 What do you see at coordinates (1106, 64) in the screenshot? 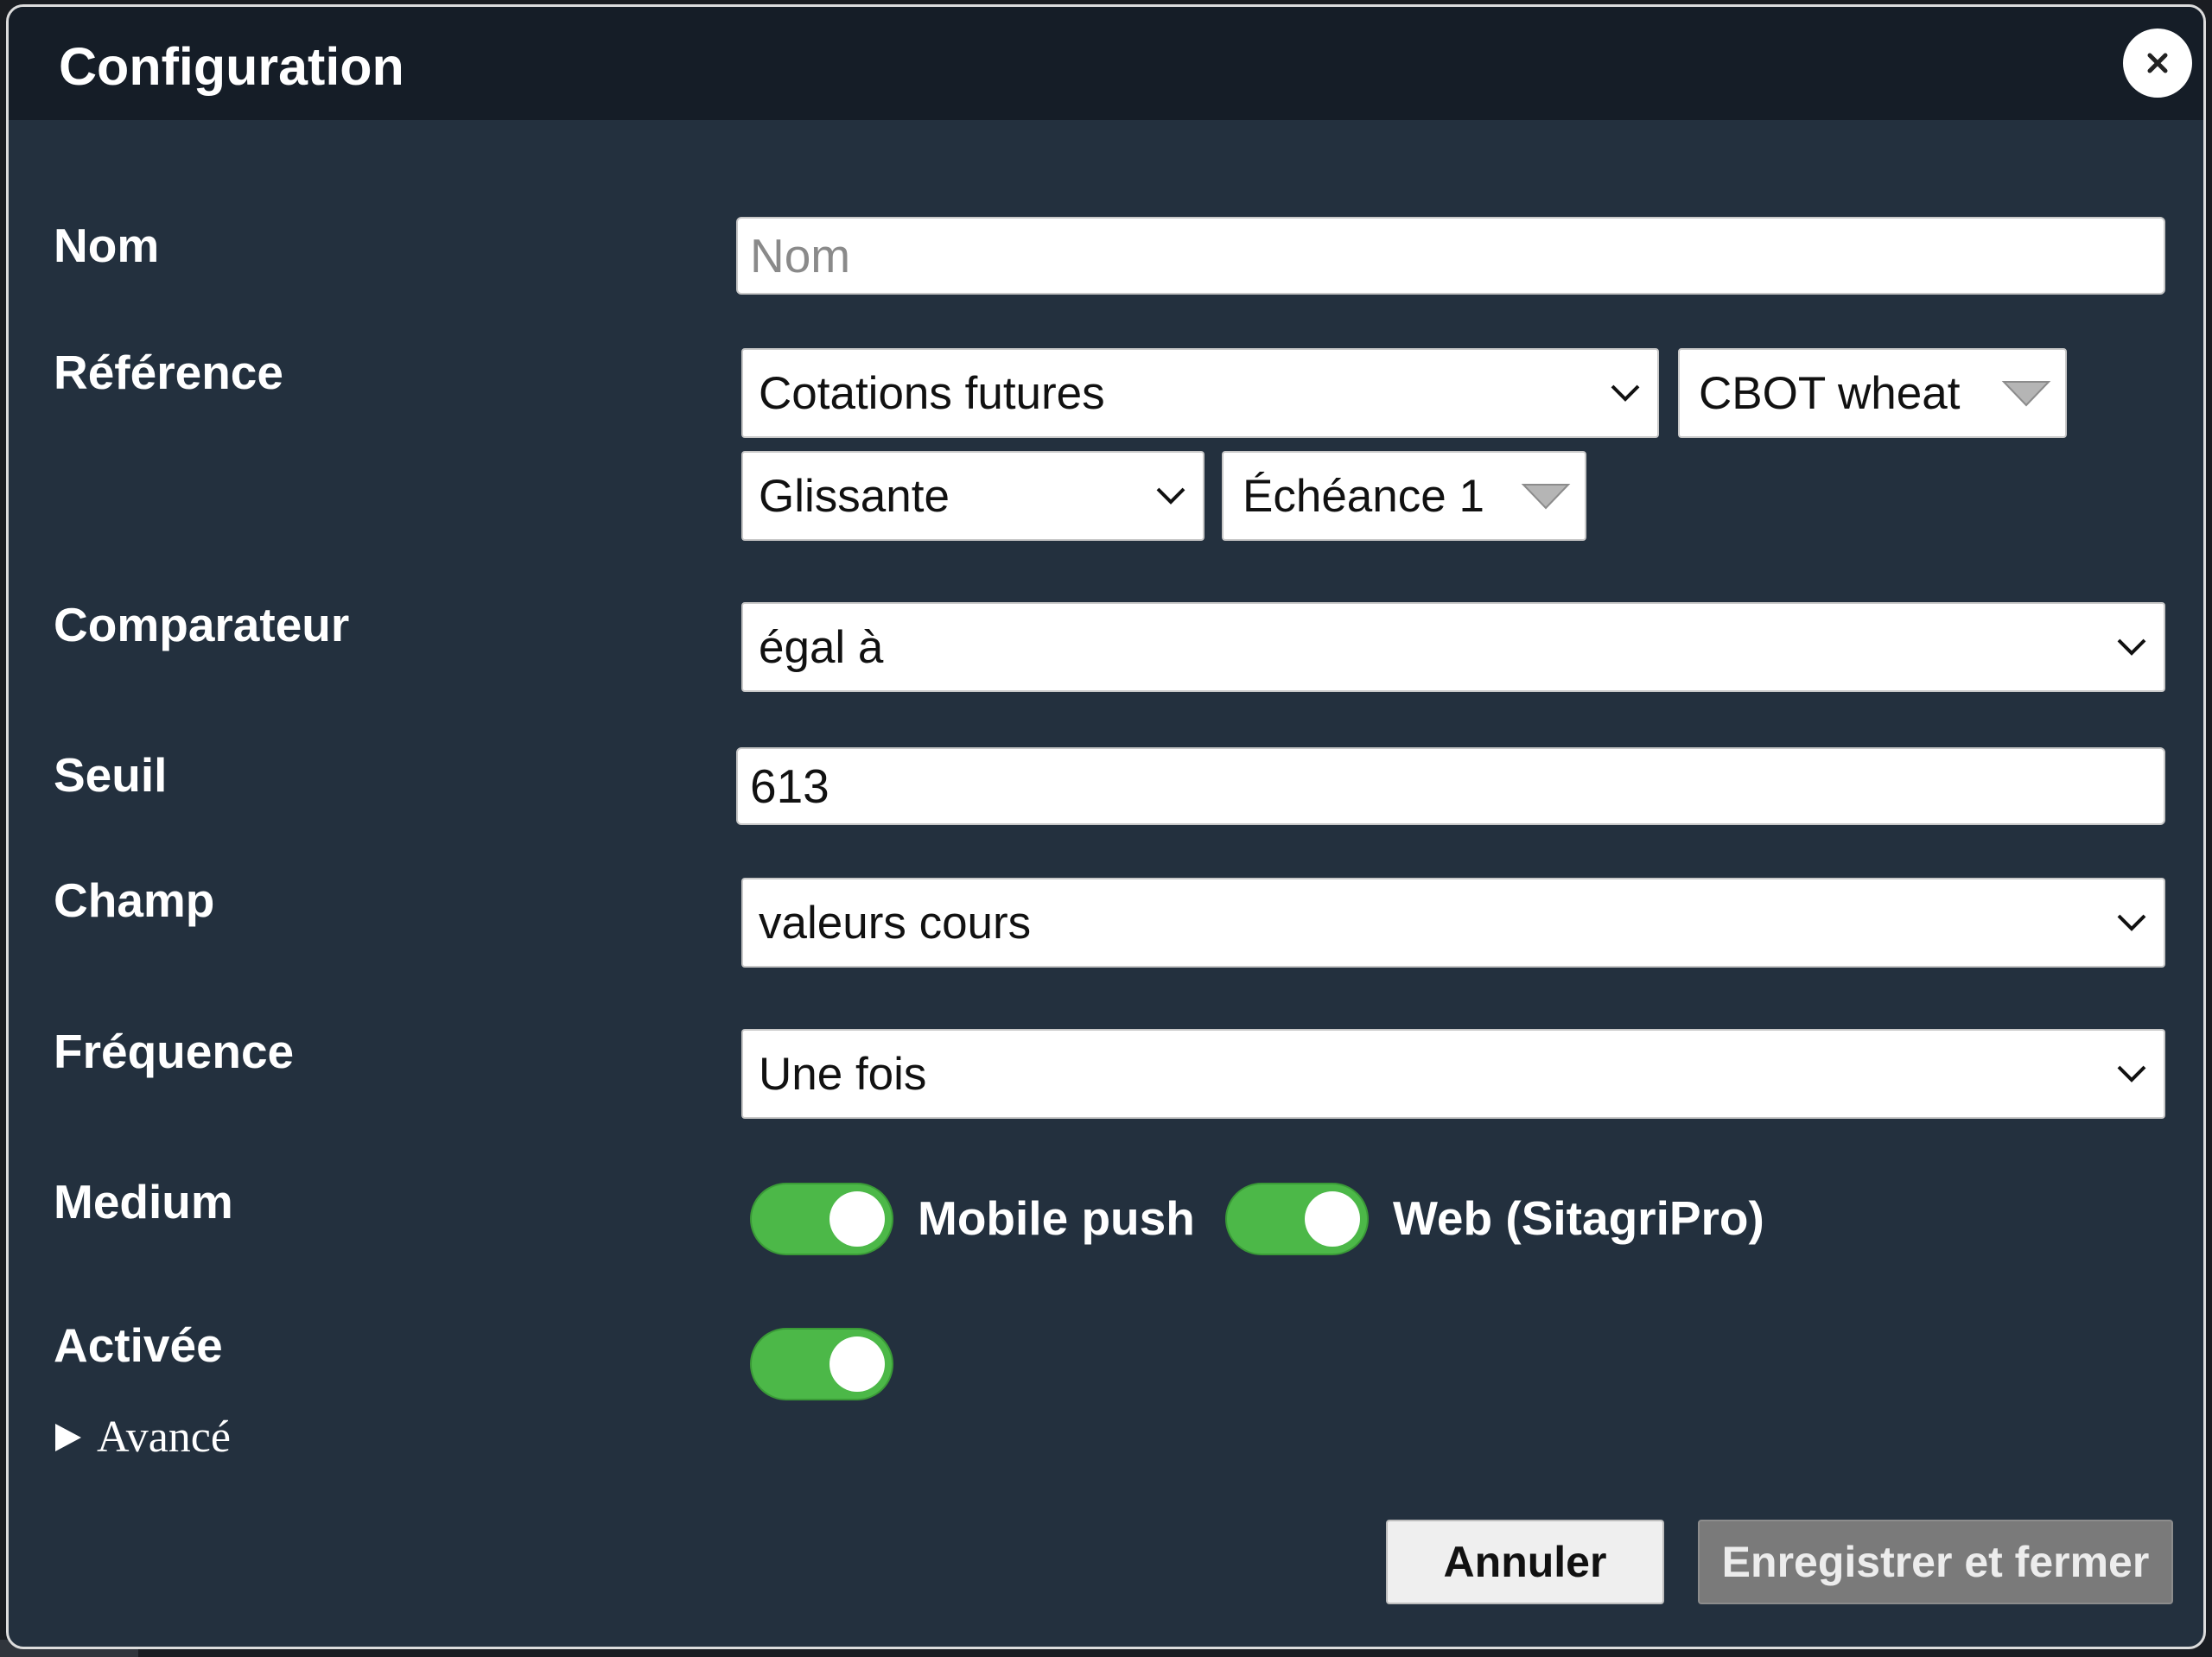
I see `dialog-titlebar: Configuration` at bounding box center [1106, 64].